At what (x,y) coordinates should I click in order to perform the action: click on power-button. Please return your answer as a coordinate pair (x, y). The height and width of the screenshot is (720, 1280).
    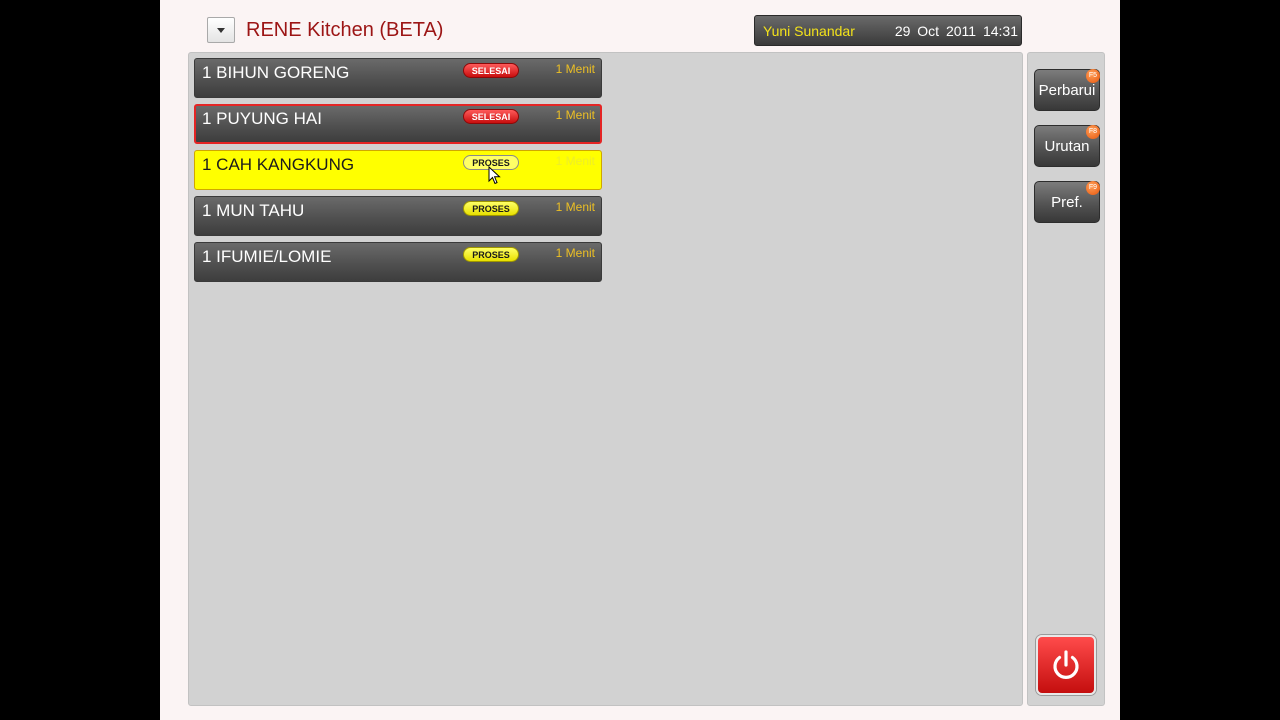
    Looking at the image, I should click on (1066, 665).